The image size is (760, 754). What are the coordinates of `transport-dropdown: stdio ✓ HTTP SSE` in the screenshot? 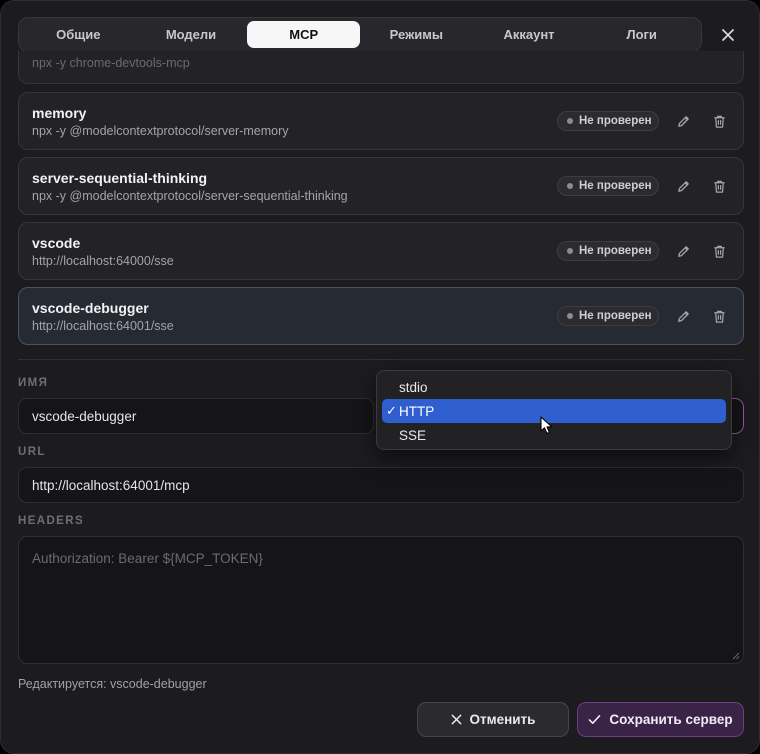 It's located at (554, 410).